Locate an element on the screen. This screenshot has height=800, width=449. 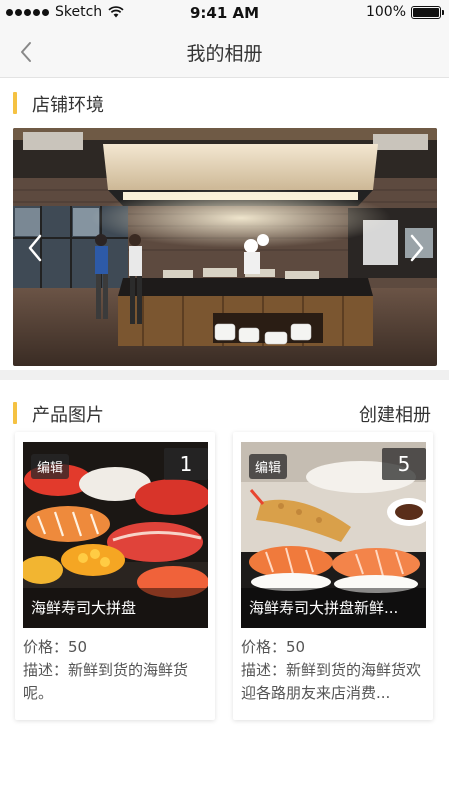
photo-count-badge: 1 is located at coordinates (186, 464).